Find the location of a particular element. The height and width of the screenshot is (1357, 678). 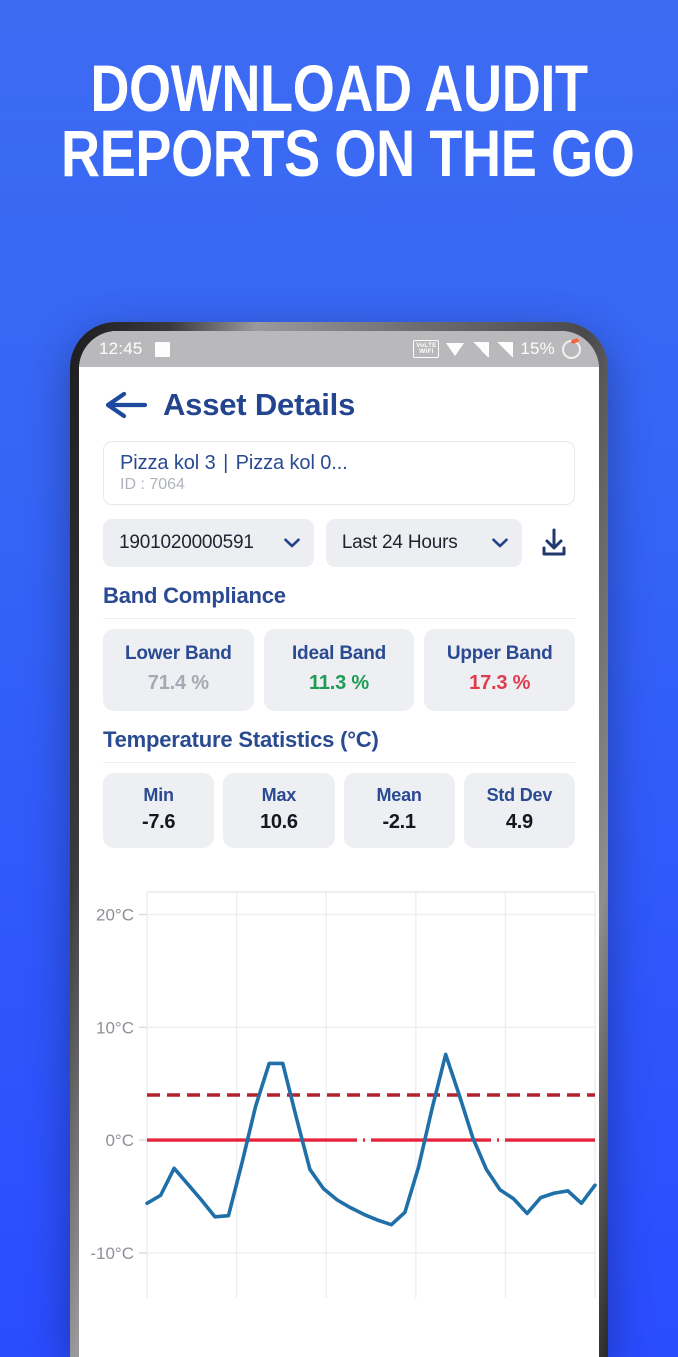

band-value: 11.3 % is located at coordinates (339, 683).